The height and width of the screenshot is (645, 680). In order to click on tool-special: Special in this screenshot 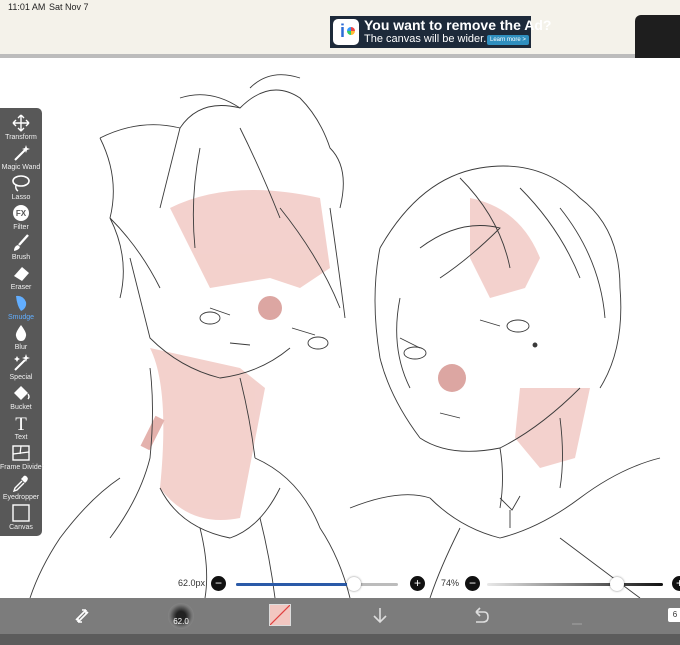, I will do `click(21, 367)`.